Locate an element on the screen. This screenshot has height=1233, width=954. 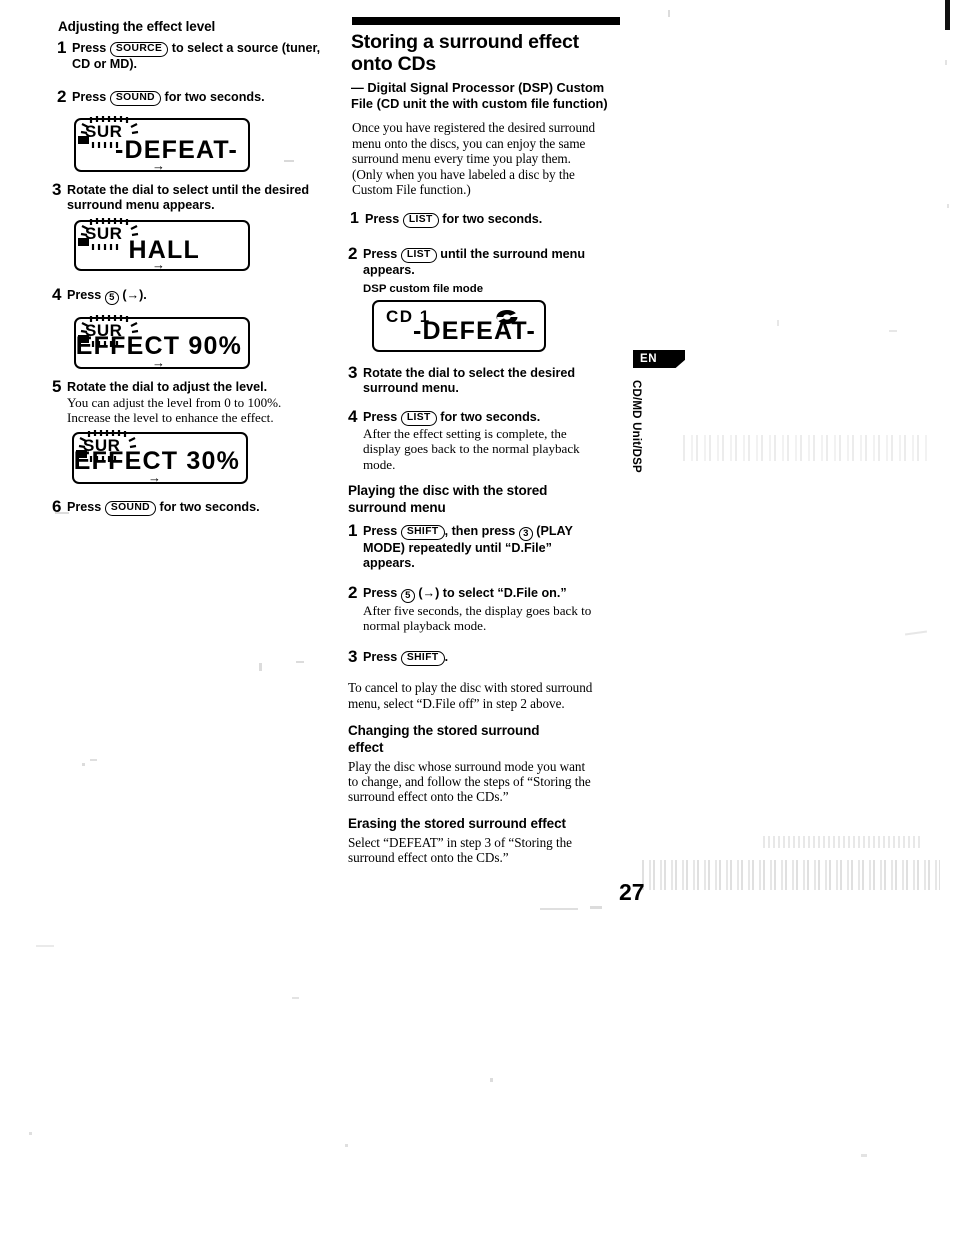
step-text-post: to select a source (tuner, is located at coordinates (246, 48).